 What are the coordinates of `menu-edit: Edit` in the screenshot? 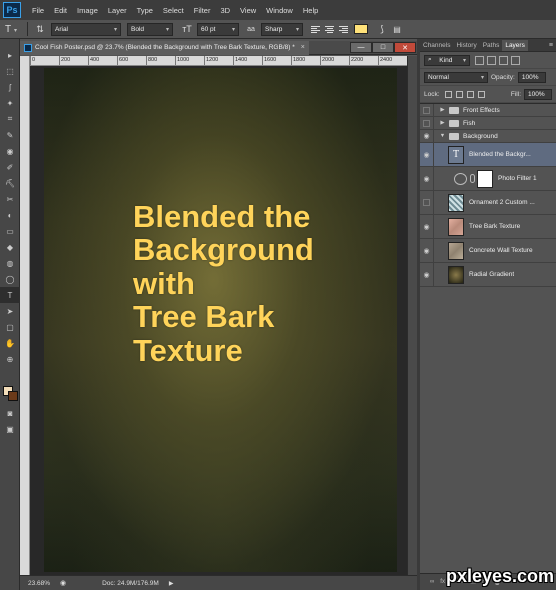 It's located at (60, 10).